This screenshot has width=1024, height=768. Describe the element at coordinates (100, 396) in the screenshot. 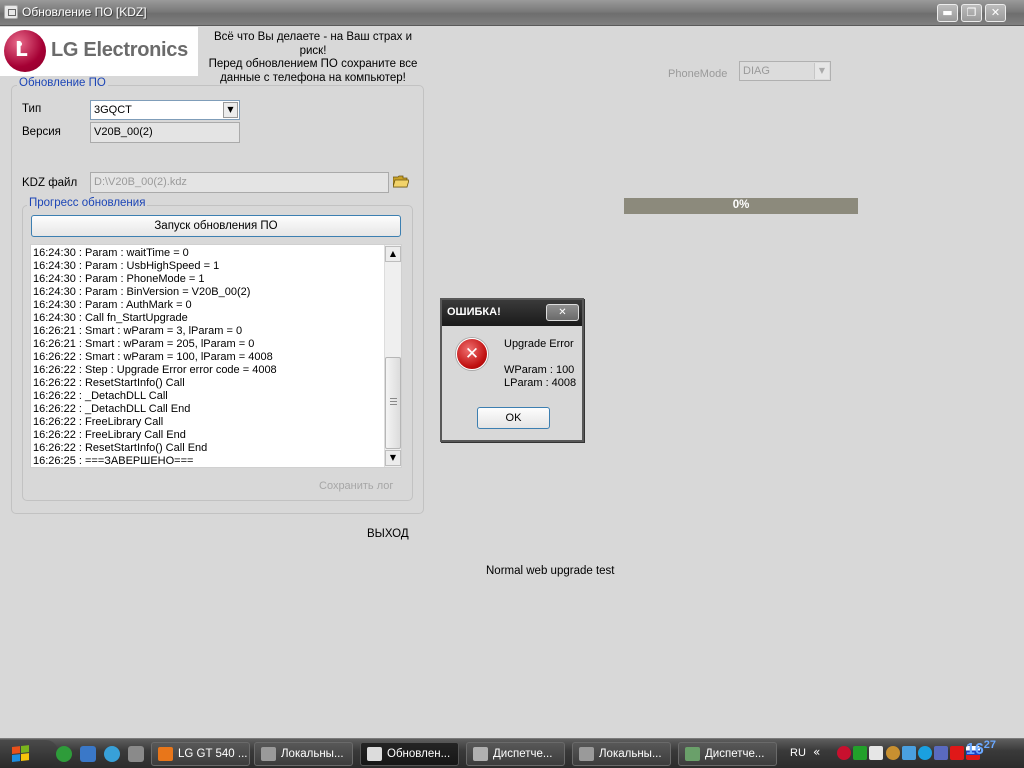

I see `log-line: 16:26:22 : _DetachDLL Call` at that location.